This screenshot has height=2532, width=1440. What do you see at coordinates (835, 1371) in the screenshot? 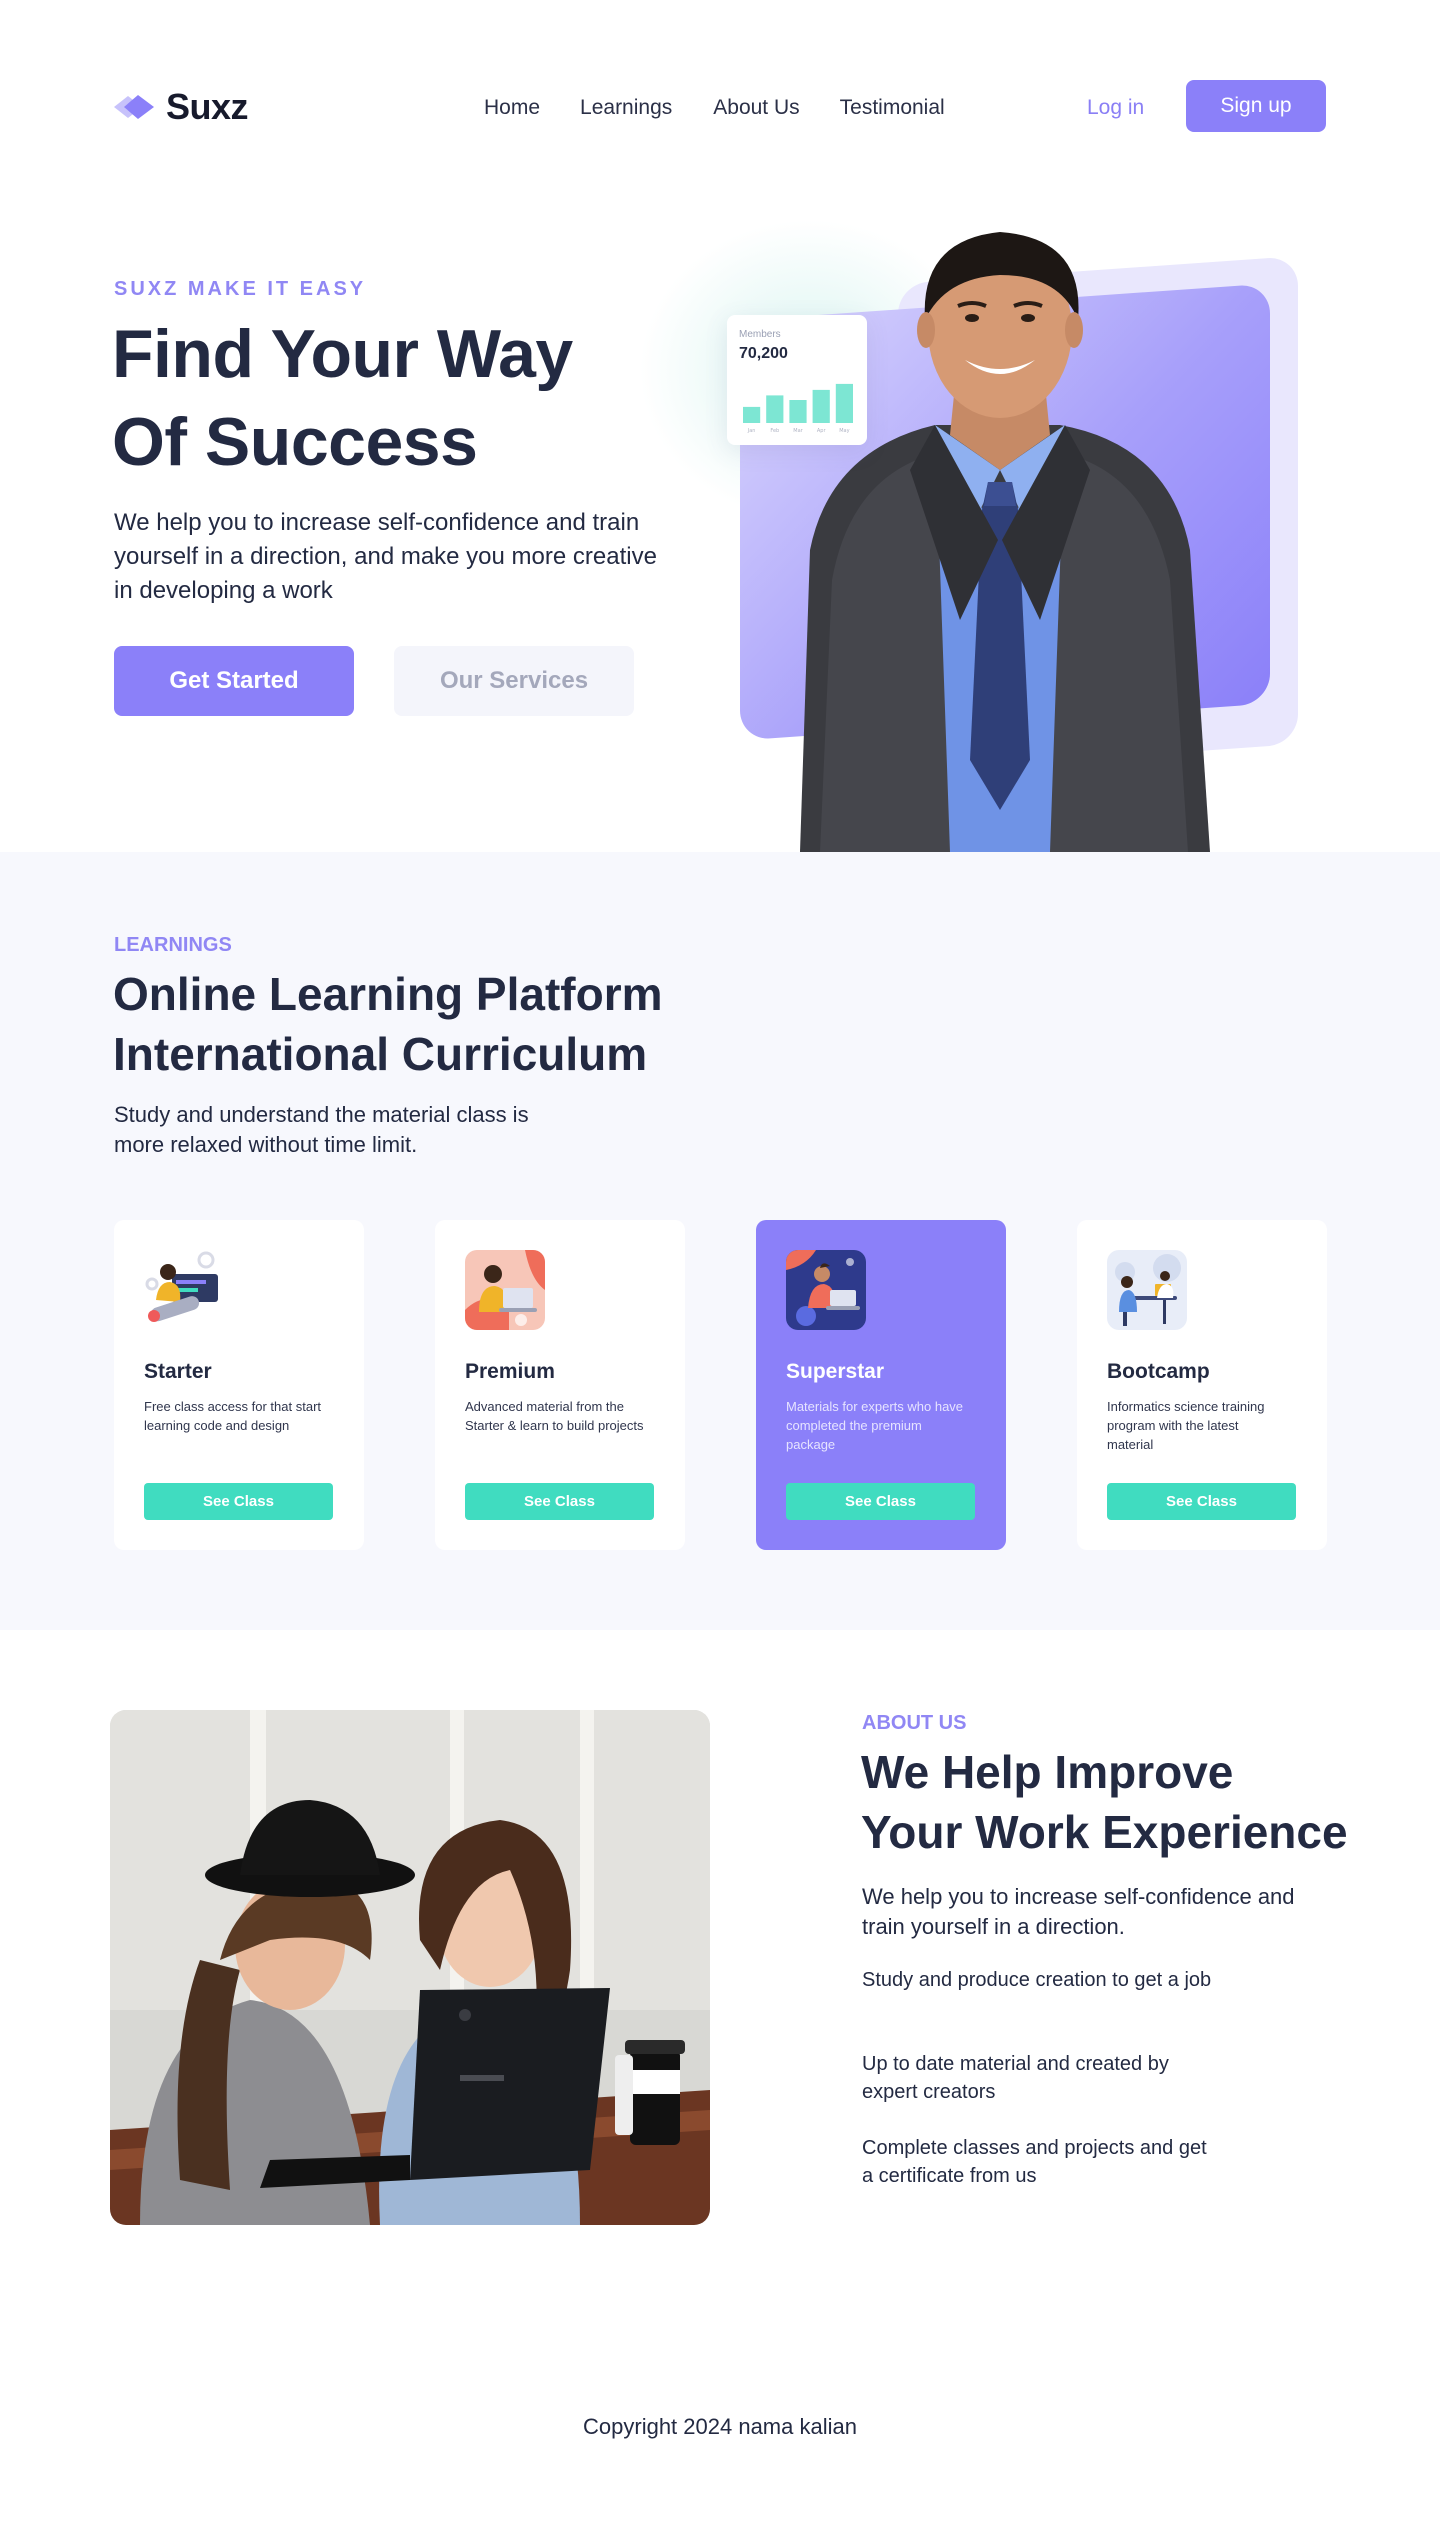
I see `plan-name: Superstar` at bounding box center [835, 1371].